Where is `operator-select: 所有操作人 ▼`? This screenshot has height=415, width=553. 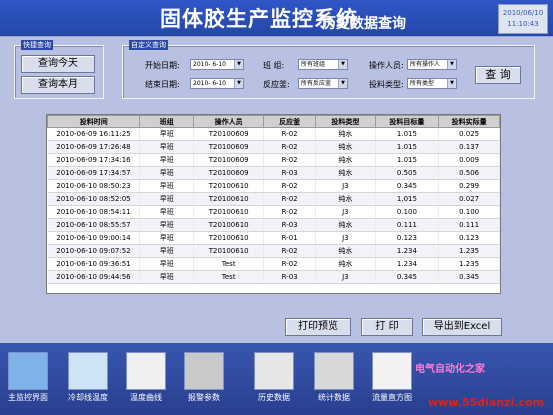 operator-select: 所有操作人 ▼ is located at coordinates (432, 64).